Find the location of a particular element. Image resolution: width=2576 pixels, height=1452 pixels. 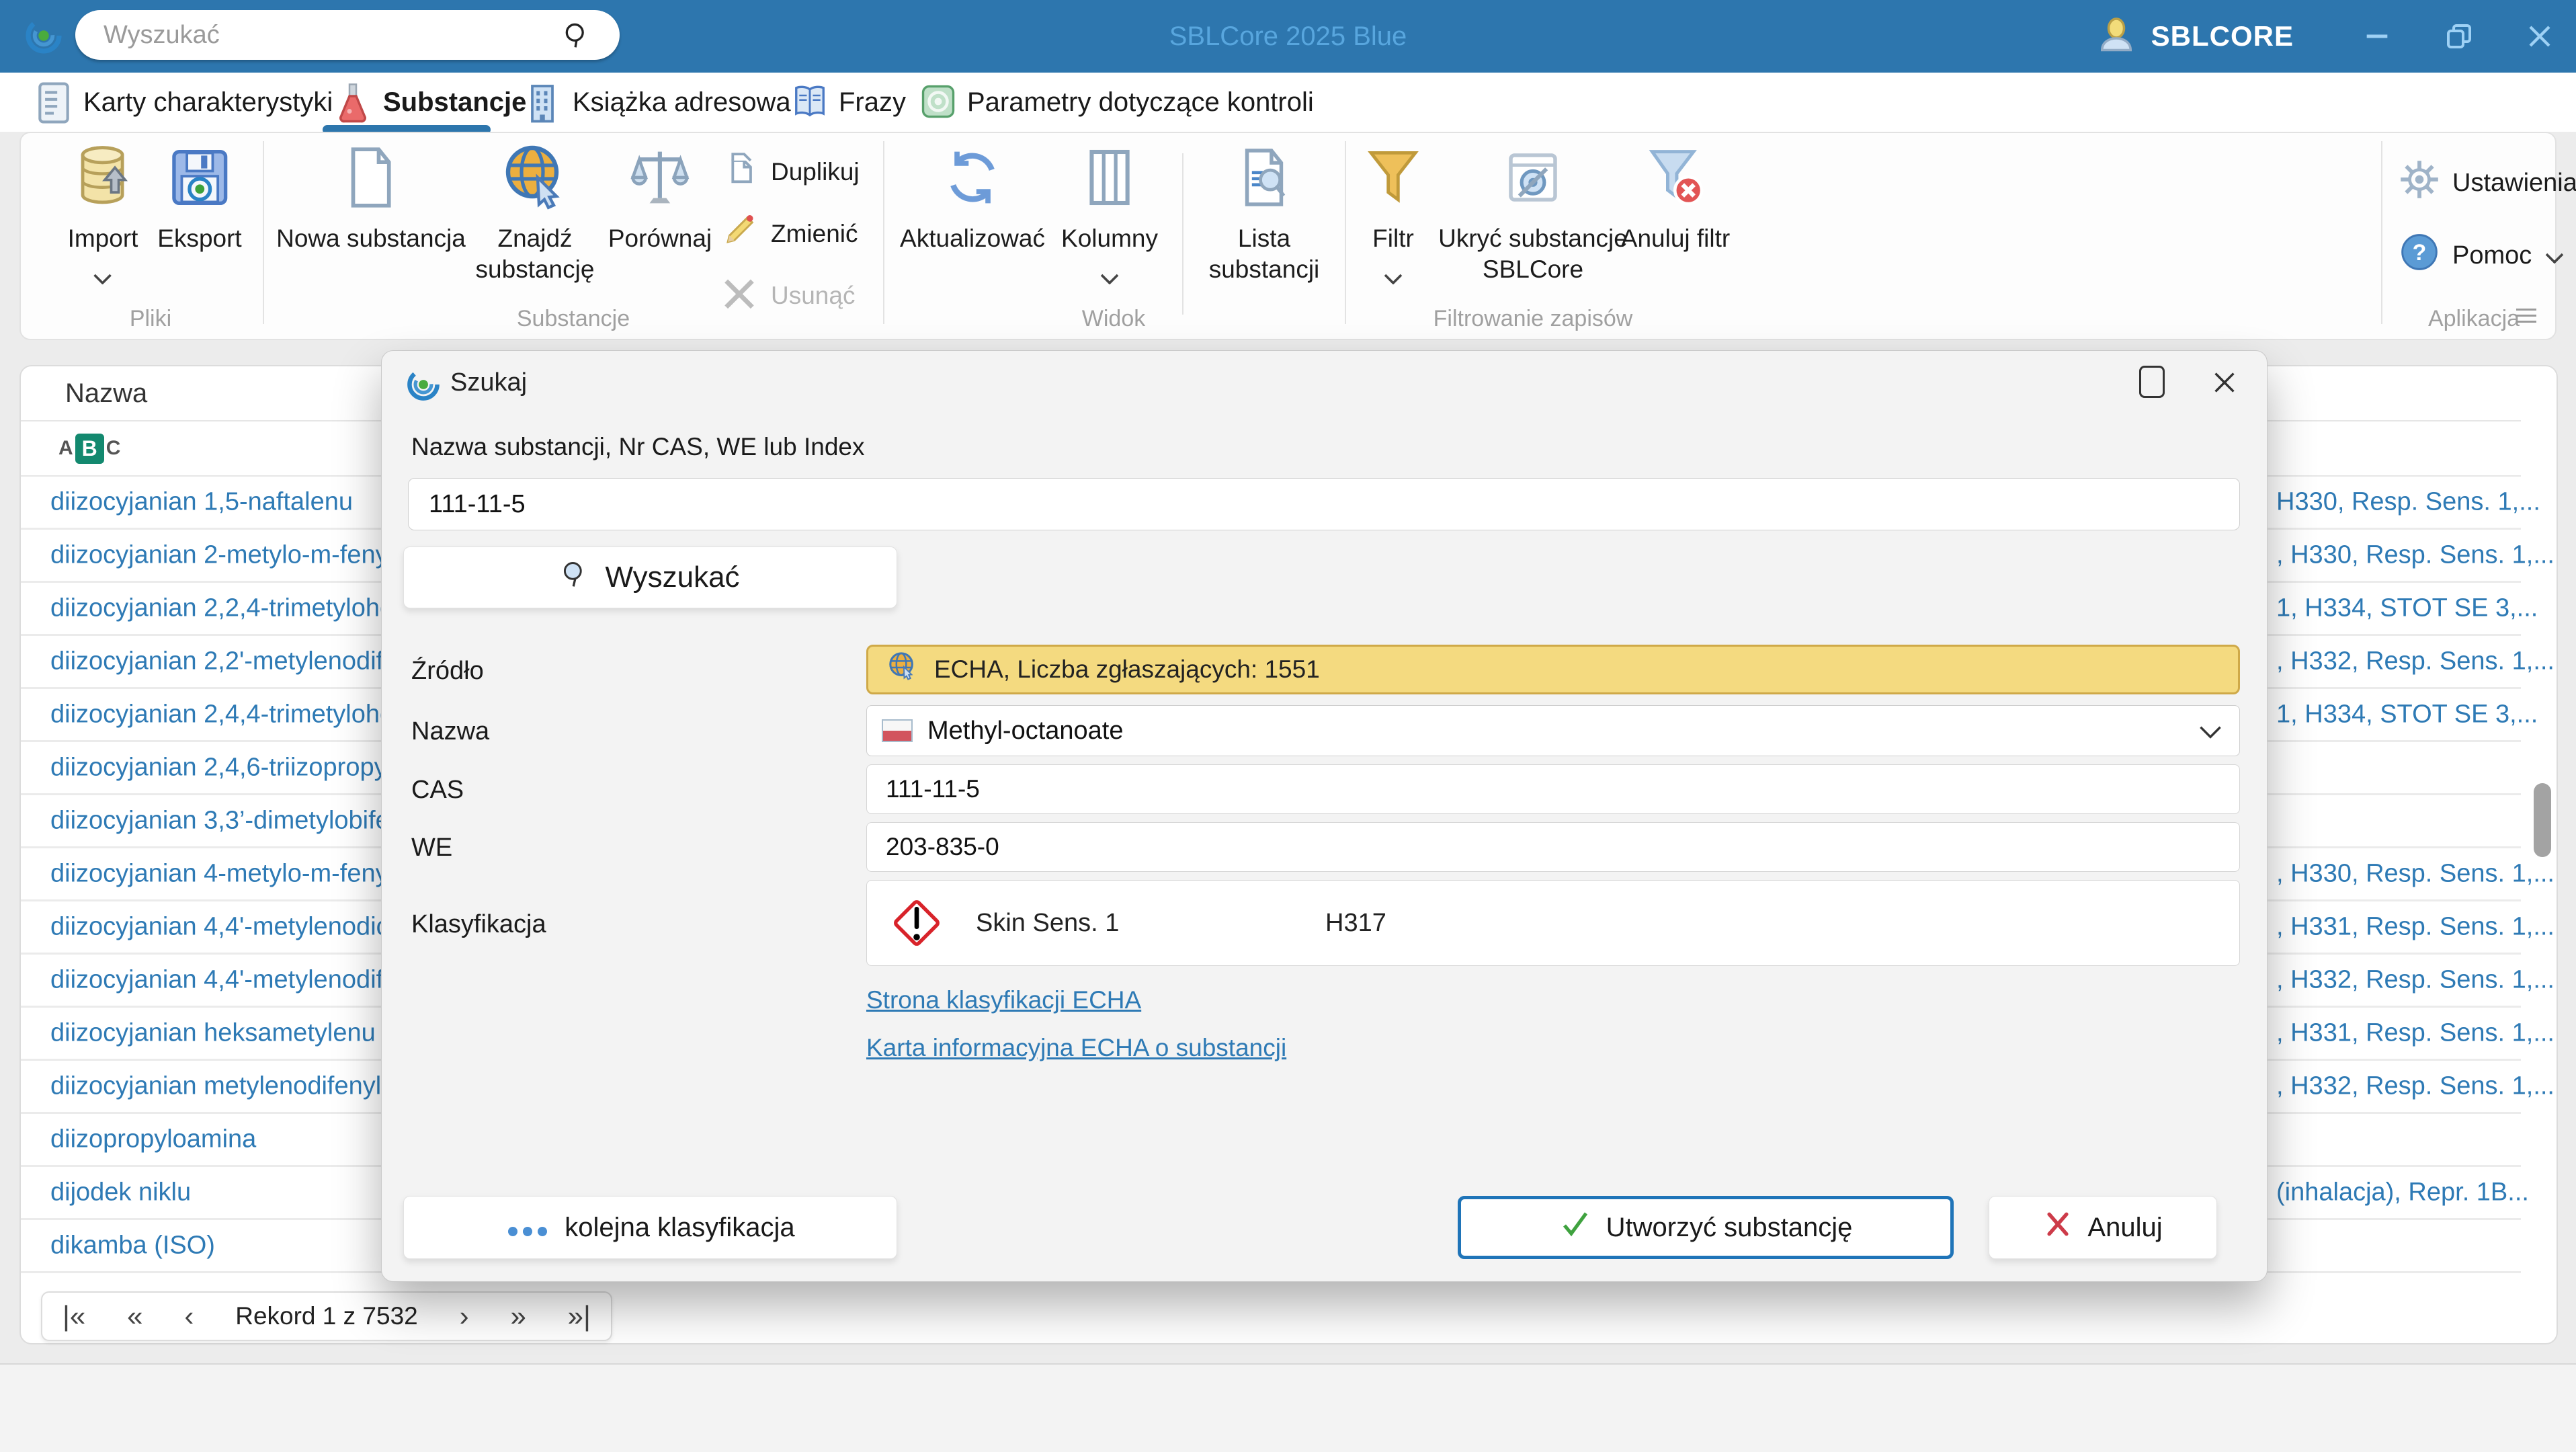

kolejna-klasyfikacja-button: kolejna klasyfikacja is located at coordinates (650, 1227).